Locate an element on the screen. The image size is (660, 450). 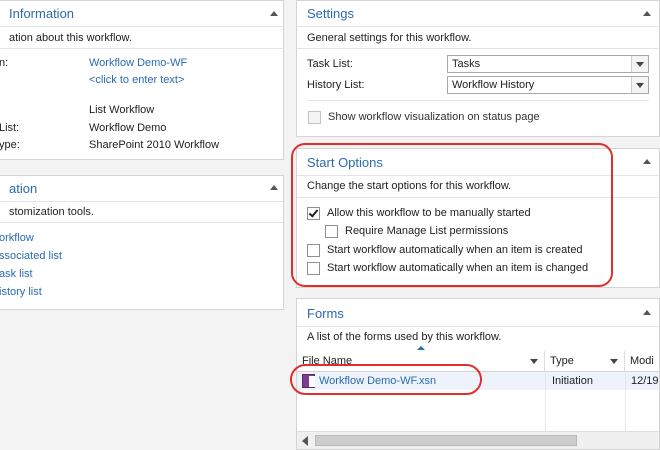
info-label-name: n: is located at coordinates (4, 63).